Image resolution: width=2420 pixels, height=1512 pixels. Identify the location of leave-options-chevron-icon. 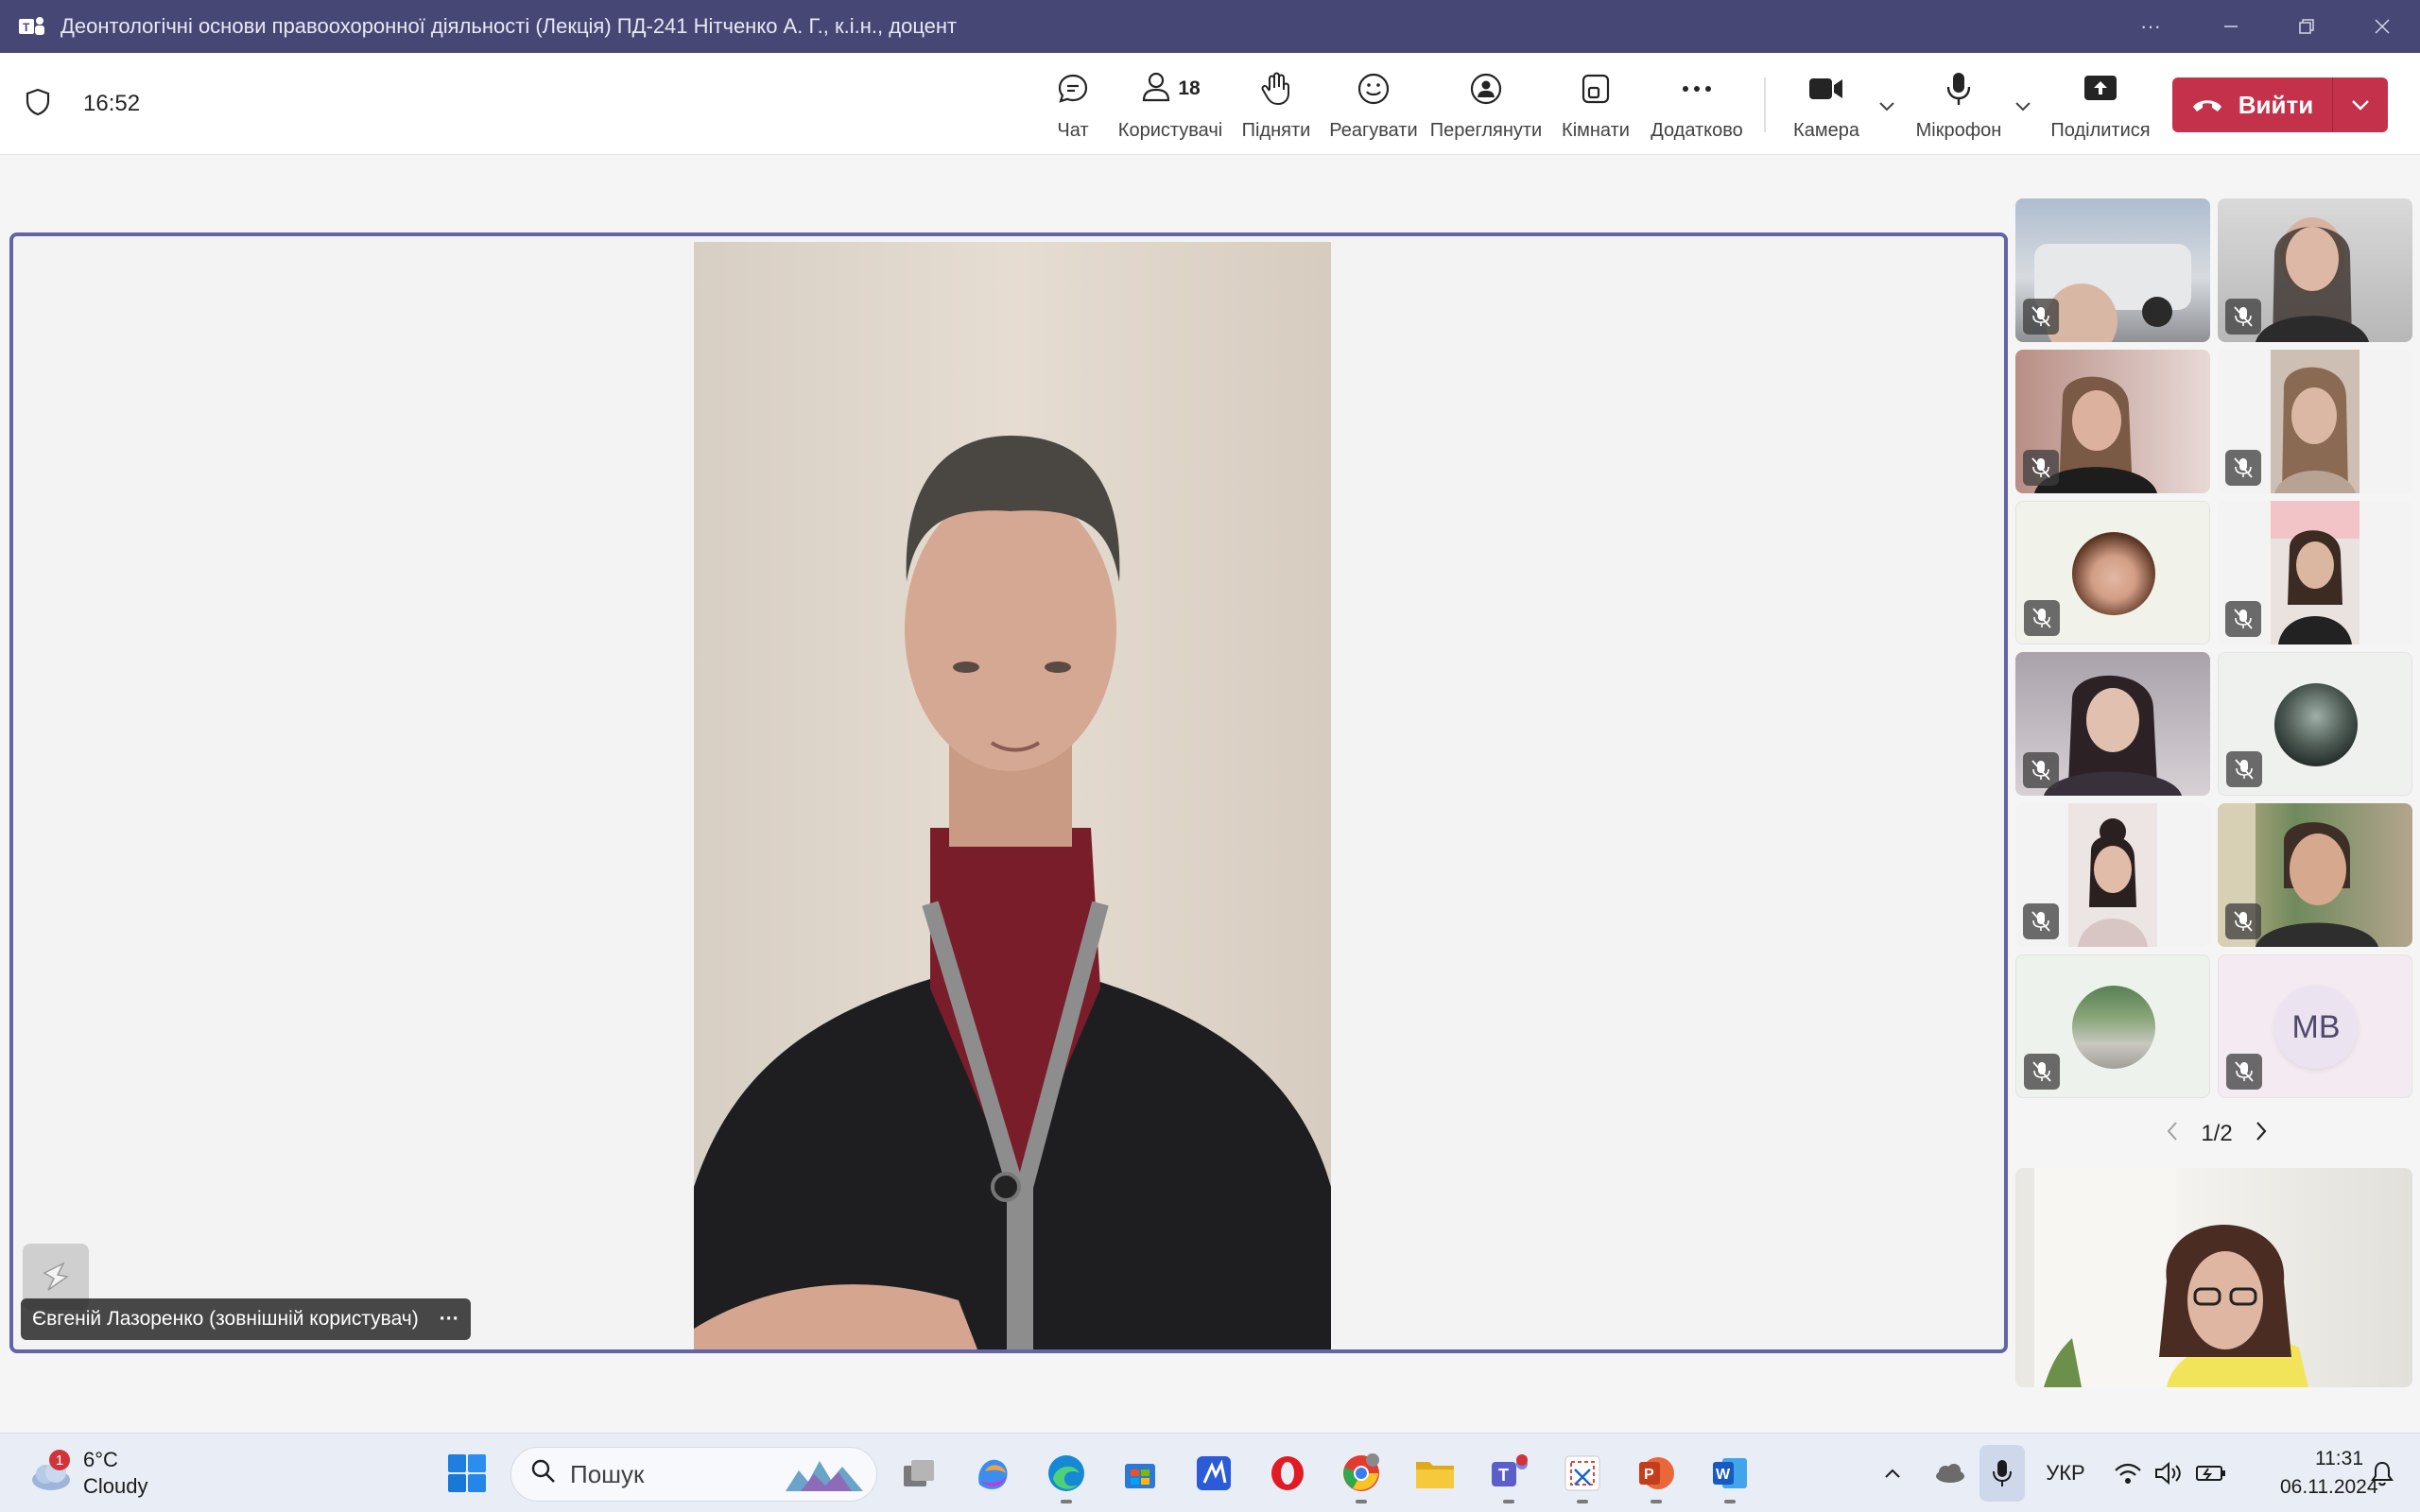
(2360, 105).